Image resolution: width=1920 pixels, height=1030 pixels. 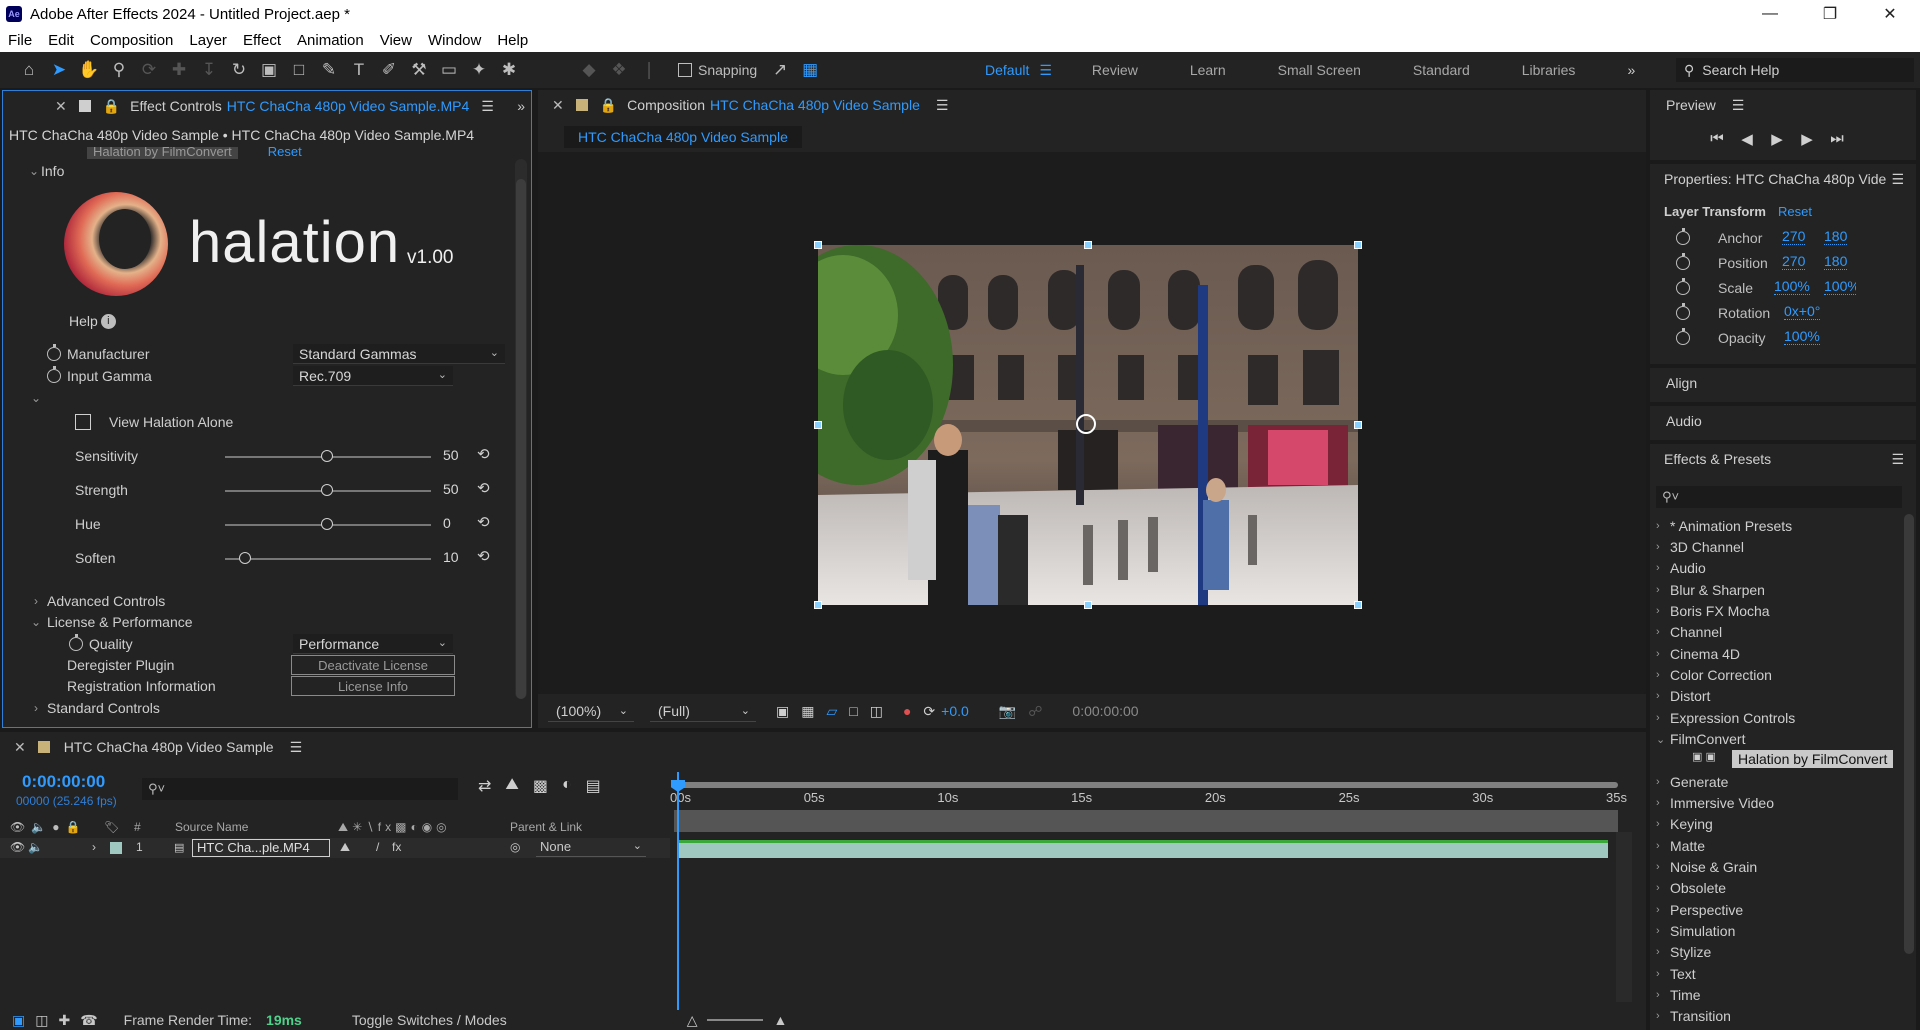 I want to click on position-x-value: 270, so click(x=1794, y=261).